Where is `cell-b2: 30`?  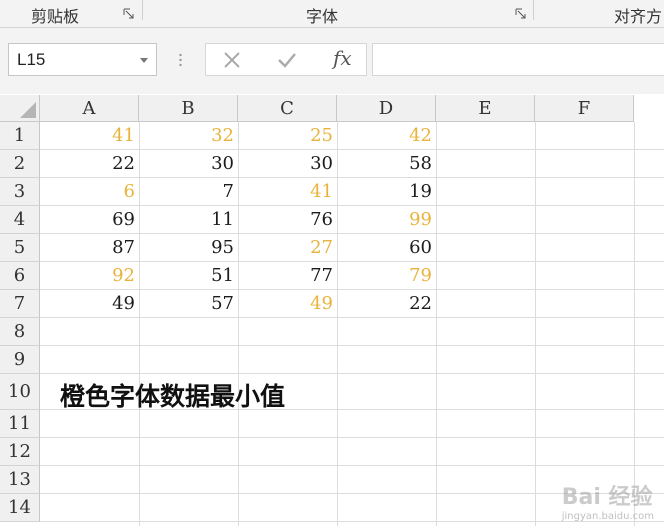
cell-b2: 30 is located at coordinates (188, 164).